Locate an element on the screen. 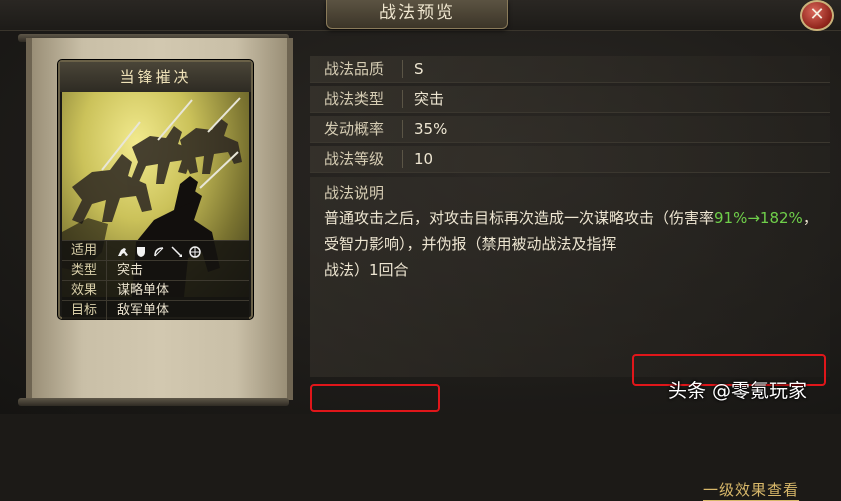 The image size is (841, 501). shield-icon is located at coordinates (141, 251).